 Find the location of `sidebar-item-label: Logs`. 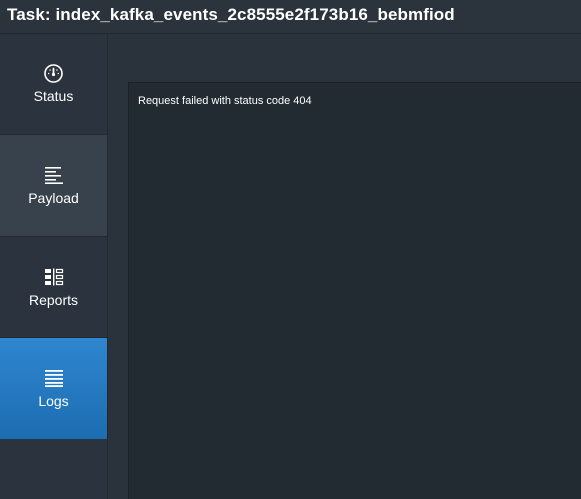

sidebar-item-label: Logs is located at coordinates (53, 401).